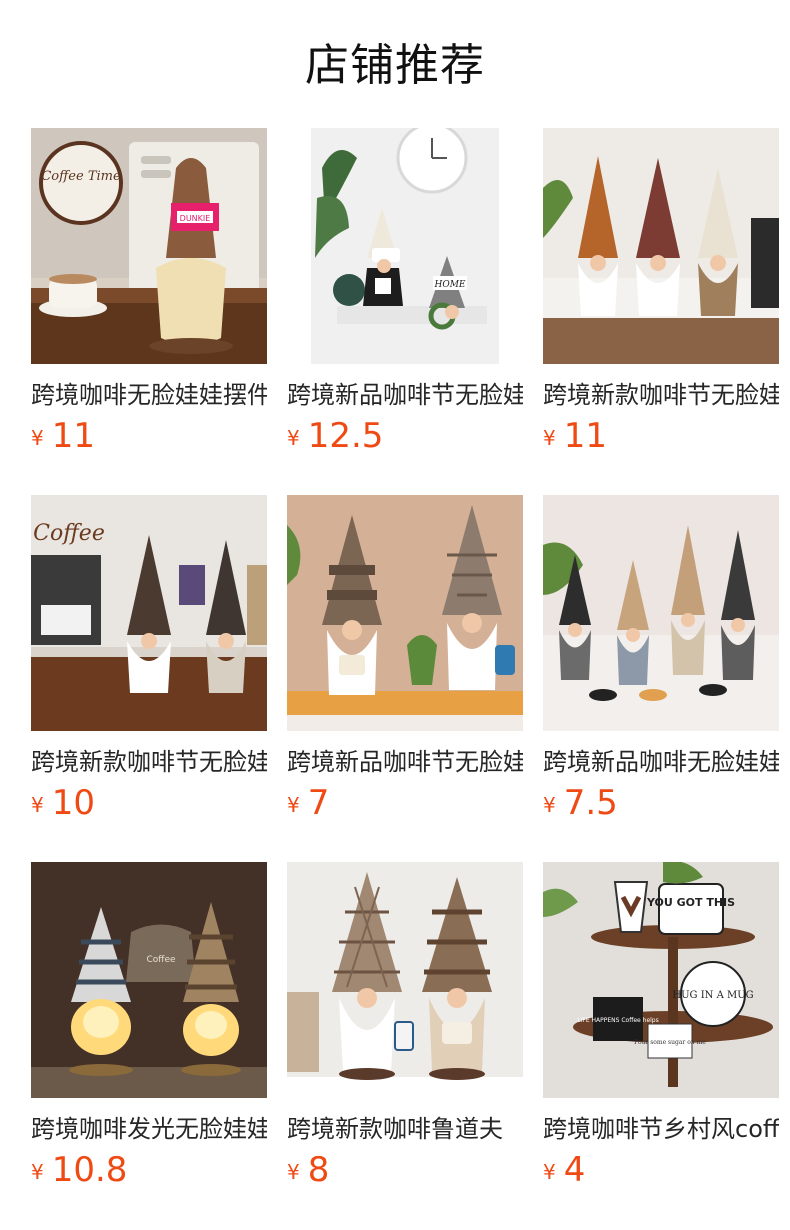 The height and width of the screenshot is (1230, 790). I want to click on price-value: 8, so click(318, 1170).